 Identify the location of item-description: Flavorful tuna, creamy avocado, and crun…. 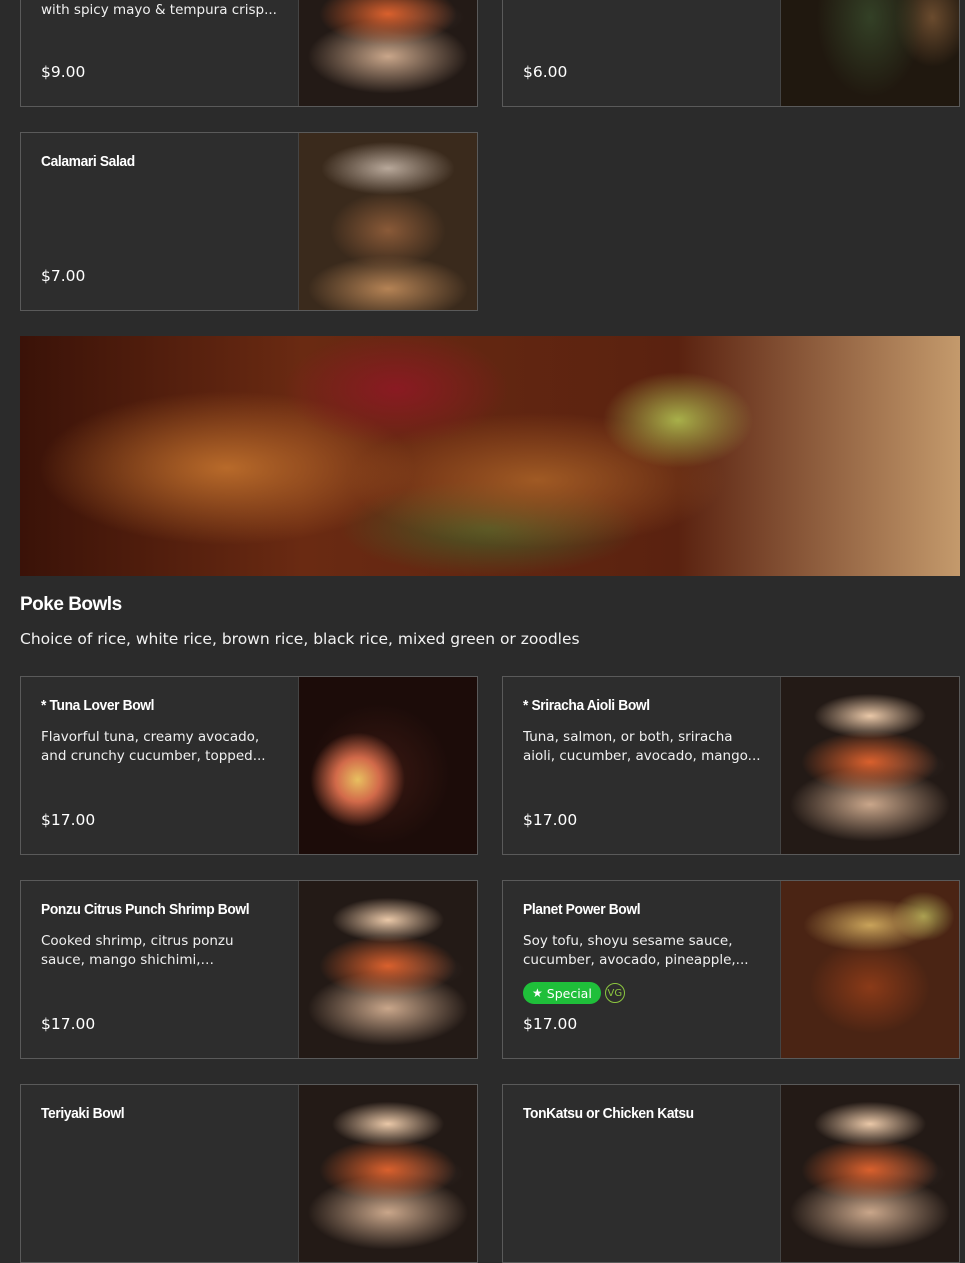
(153, 746).